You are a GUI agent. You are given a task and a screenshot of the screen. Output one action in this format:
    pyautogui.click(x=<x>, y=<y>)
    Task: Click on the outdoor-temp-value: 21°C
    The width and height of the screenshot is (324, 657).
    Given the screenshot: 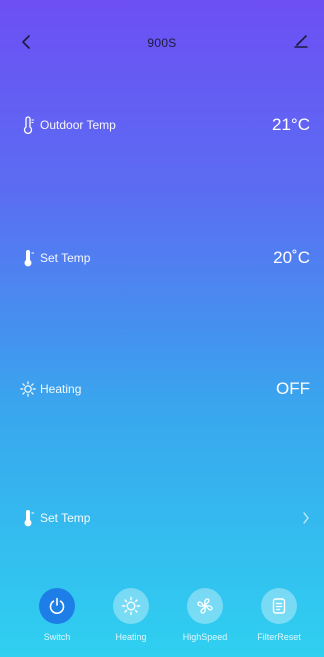 What is the action you would take?
    pyautogui.click(x=291, y=124)
    